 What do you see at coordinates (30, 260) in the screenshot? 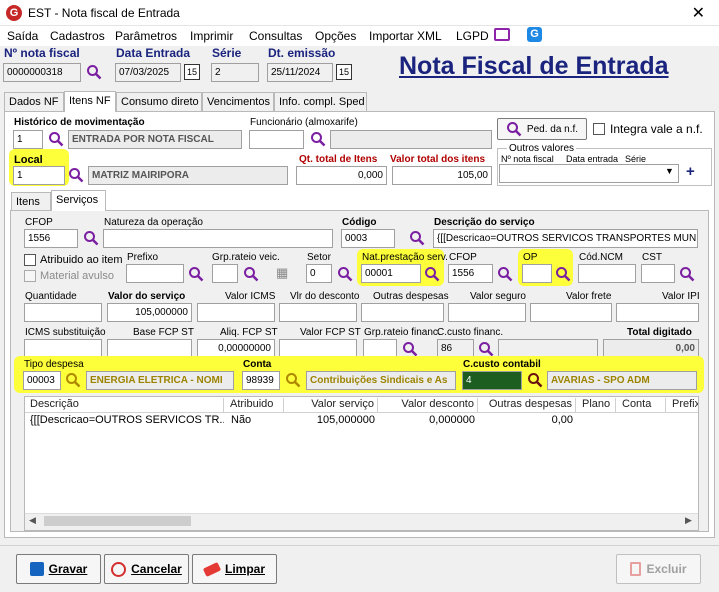
I see `atribuido-checkbox` at bounding box center [30, 260].